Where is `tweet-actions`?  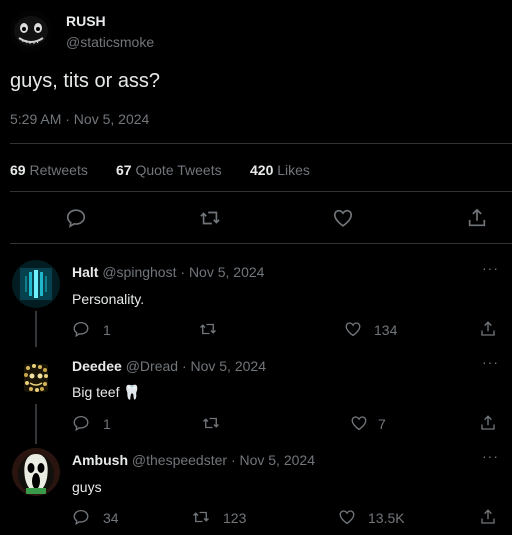
tweet-actions is located at coordinates (256, 217).